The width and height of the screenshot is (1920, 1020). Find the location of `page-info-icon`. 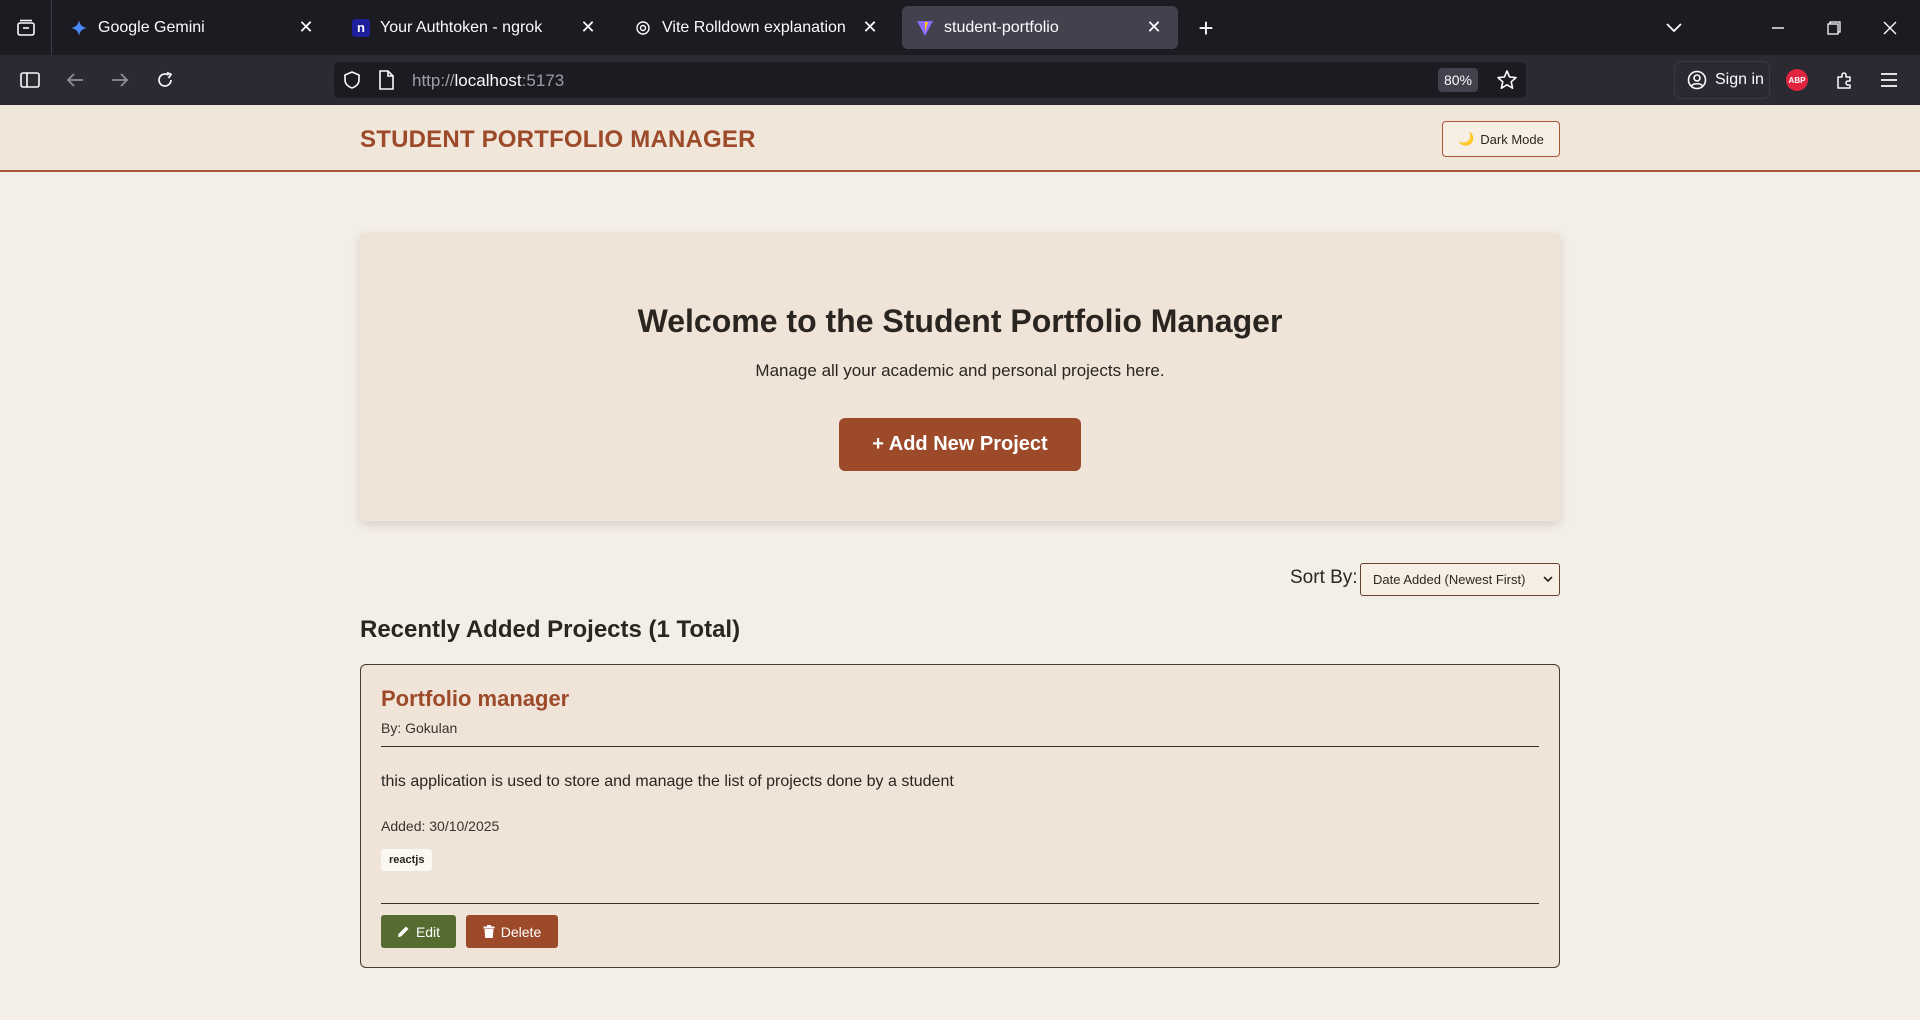

page-info-icon is located at coordinates (386, 82).